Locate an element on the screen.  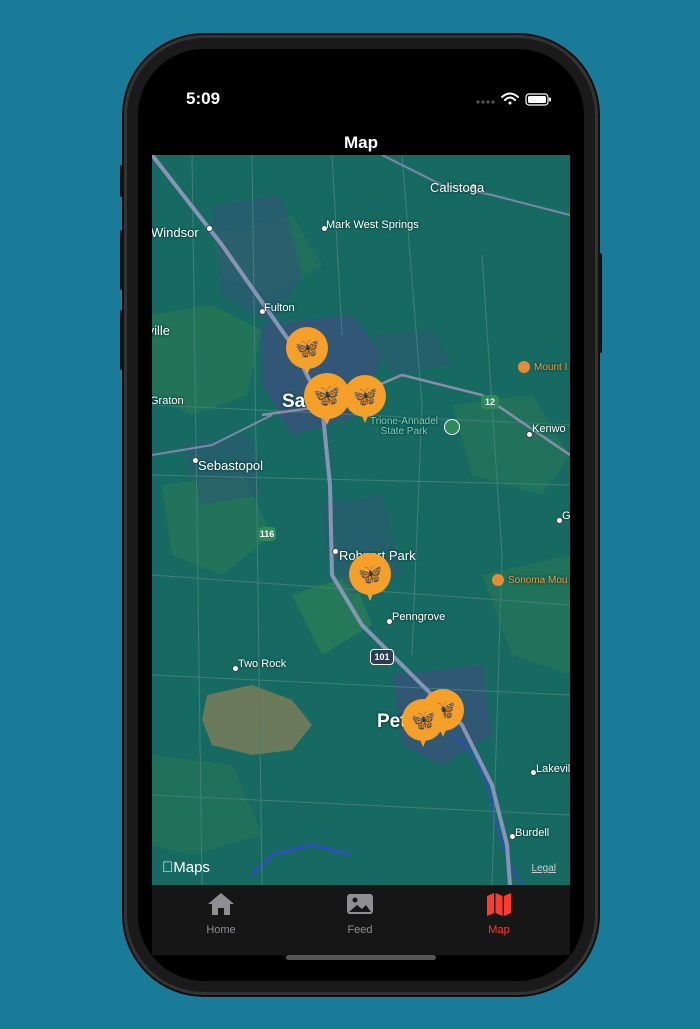
place-penngrove: Penngrove is located at coordinates (419, 617).